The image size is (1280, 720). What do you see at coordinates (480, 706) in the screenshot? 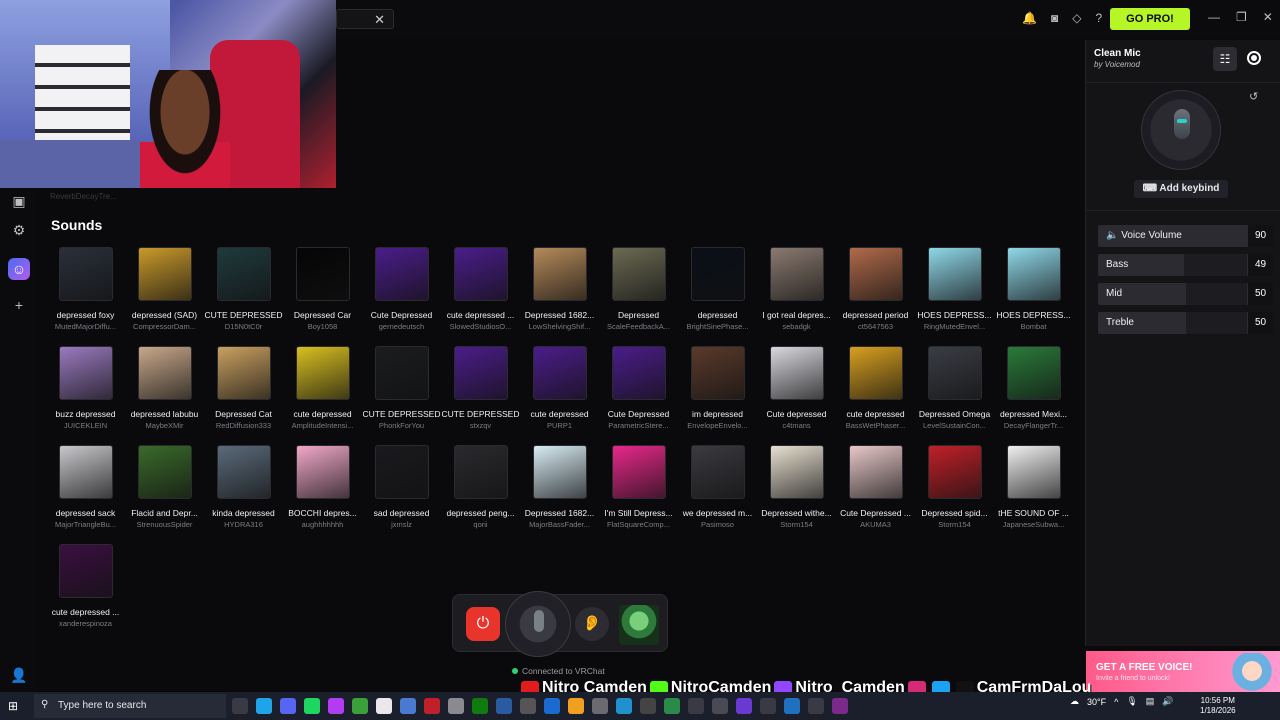
I see `xbox-icon` at bounding box center [480, 706].